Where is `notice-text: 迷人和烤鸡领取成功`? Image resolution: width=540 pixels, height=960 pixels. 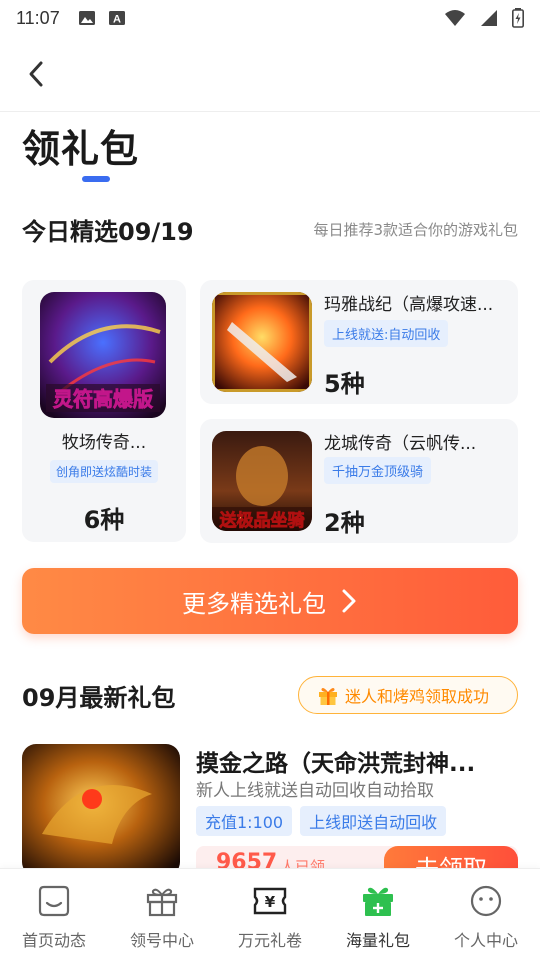 notice-text: 迷人和烤鸡领取成功 is located at coordinates (417, 696).